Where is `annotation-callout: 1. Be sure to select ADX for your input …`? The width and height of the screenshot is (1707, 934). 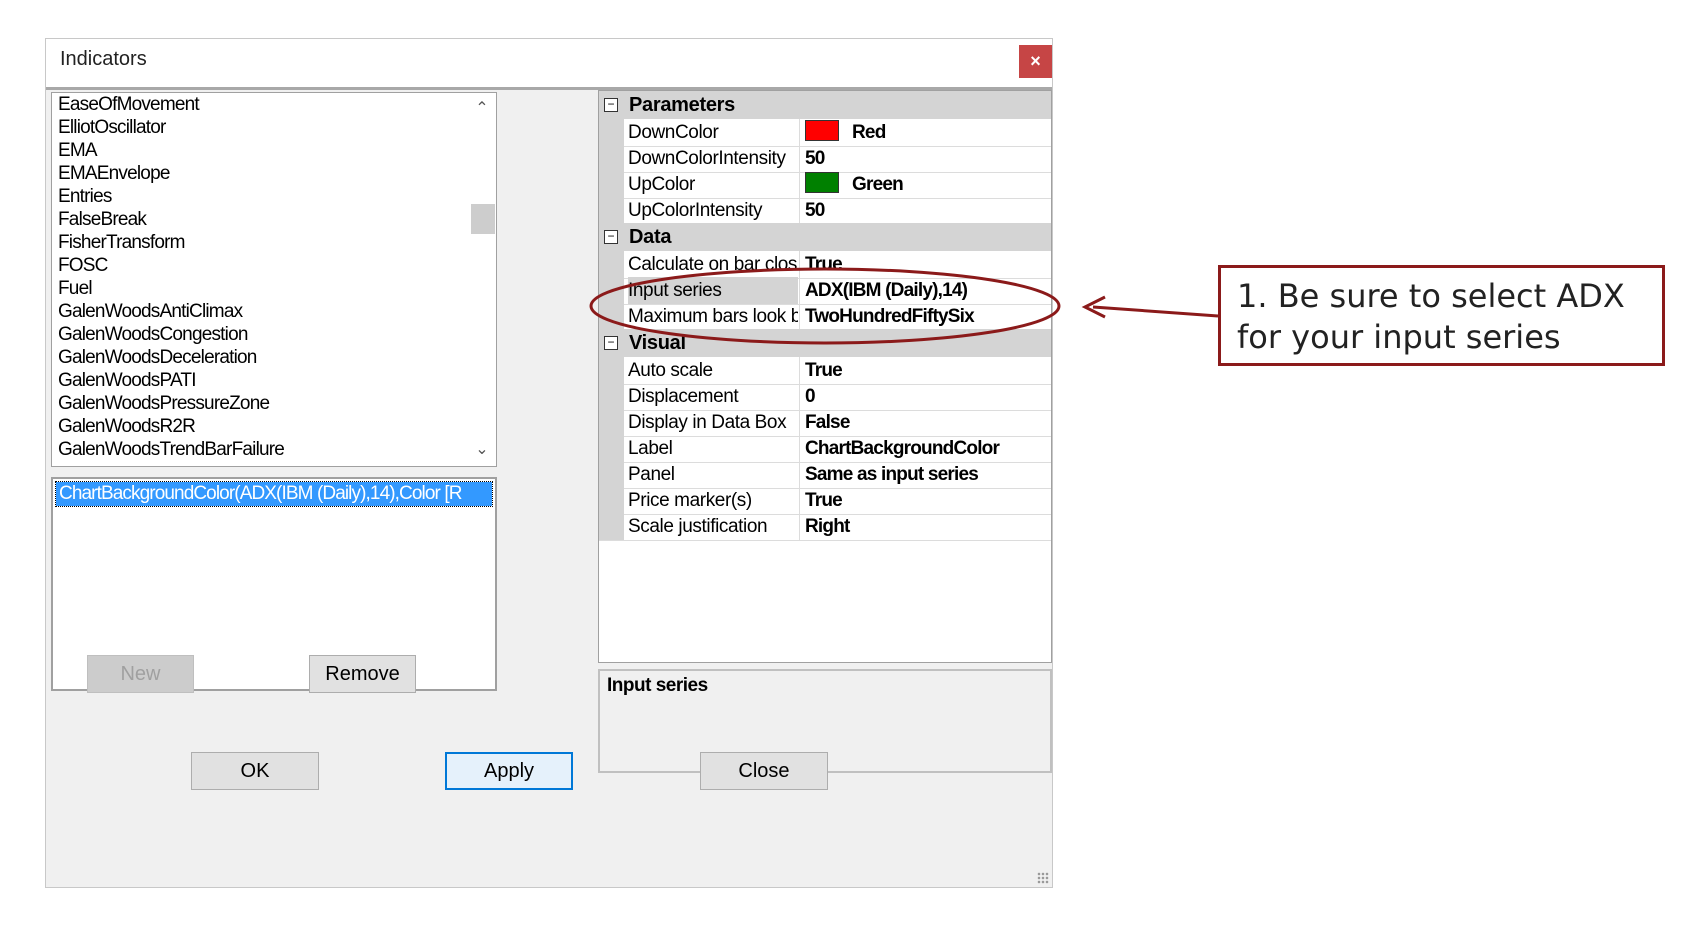
annotation-callout: 1. Be sure to select ADX for your input … is located at coordinates (1441, 315).